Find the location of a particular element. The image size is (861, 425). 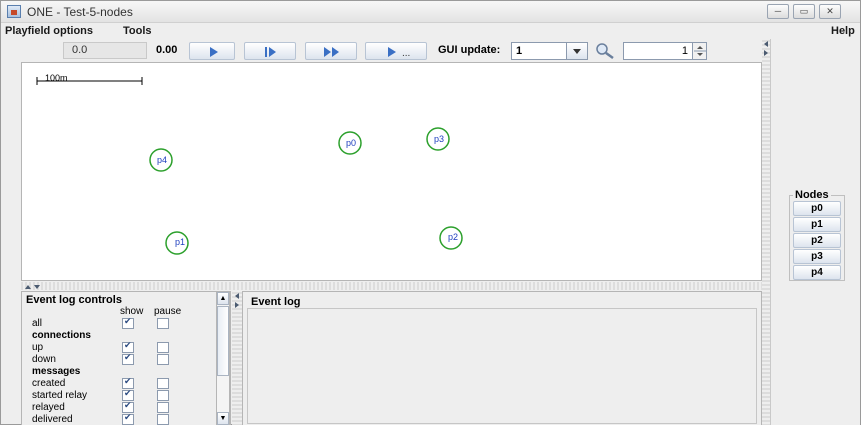

node-button-p3: p3 is located at coordinates (817, 256).